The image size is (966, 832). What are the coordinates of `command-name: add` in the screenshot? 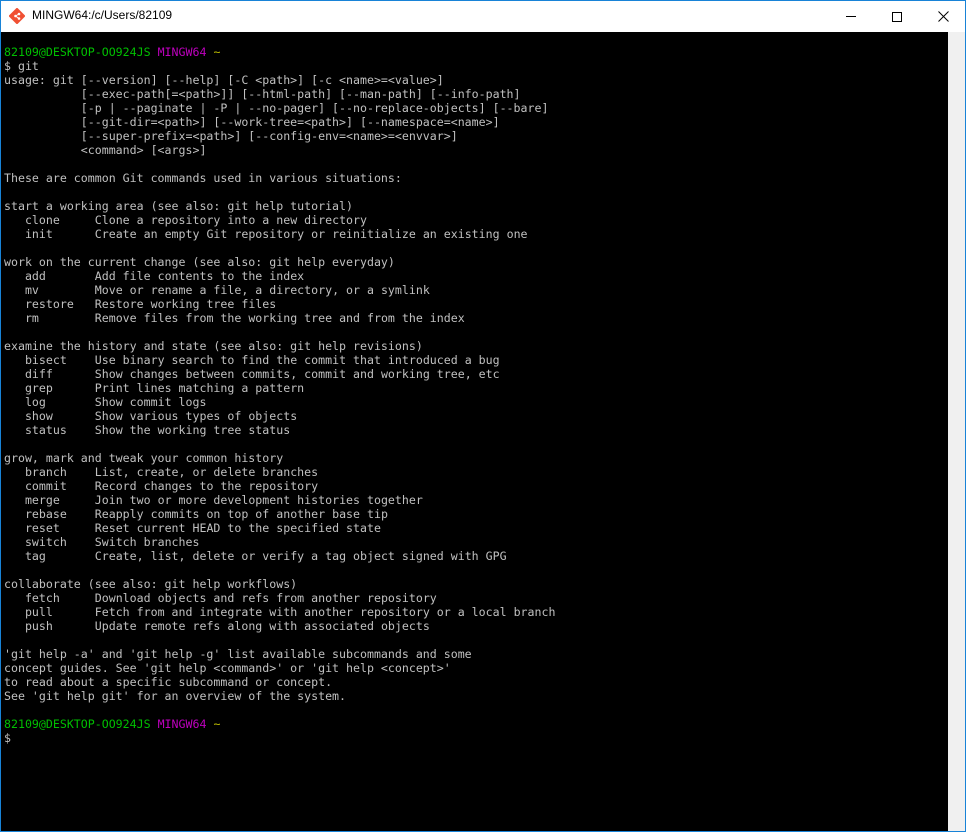 It's located at (59, 276).